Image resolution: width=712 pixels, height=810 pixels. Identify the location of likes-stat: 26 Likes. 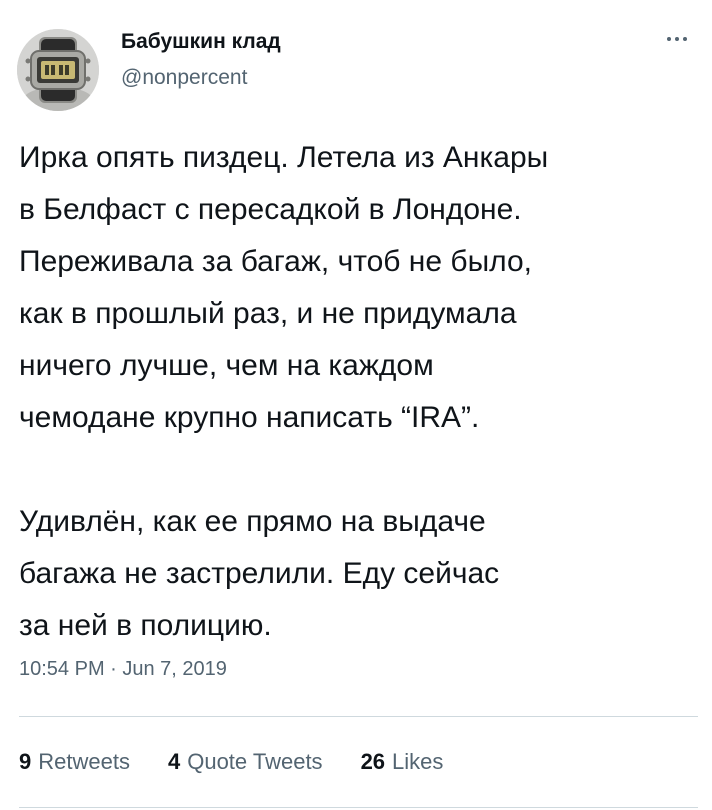
(402, 762).